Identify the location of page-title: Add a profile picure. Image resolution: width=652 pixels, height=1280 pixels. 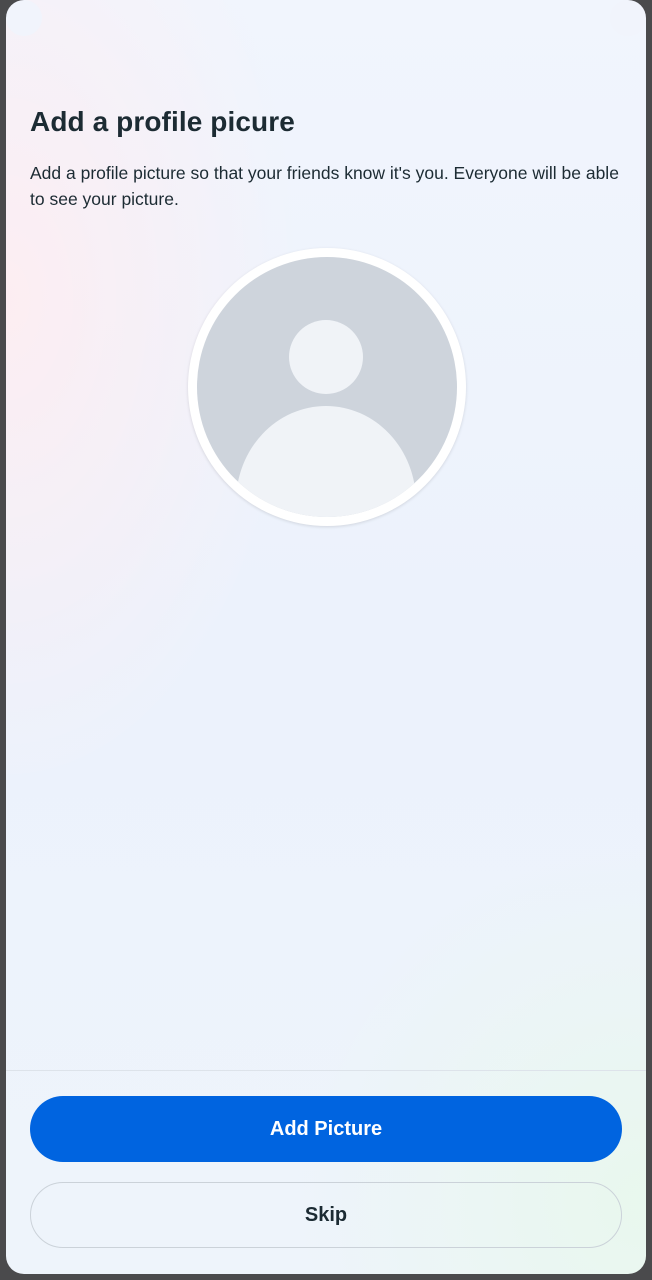
(162, 121).